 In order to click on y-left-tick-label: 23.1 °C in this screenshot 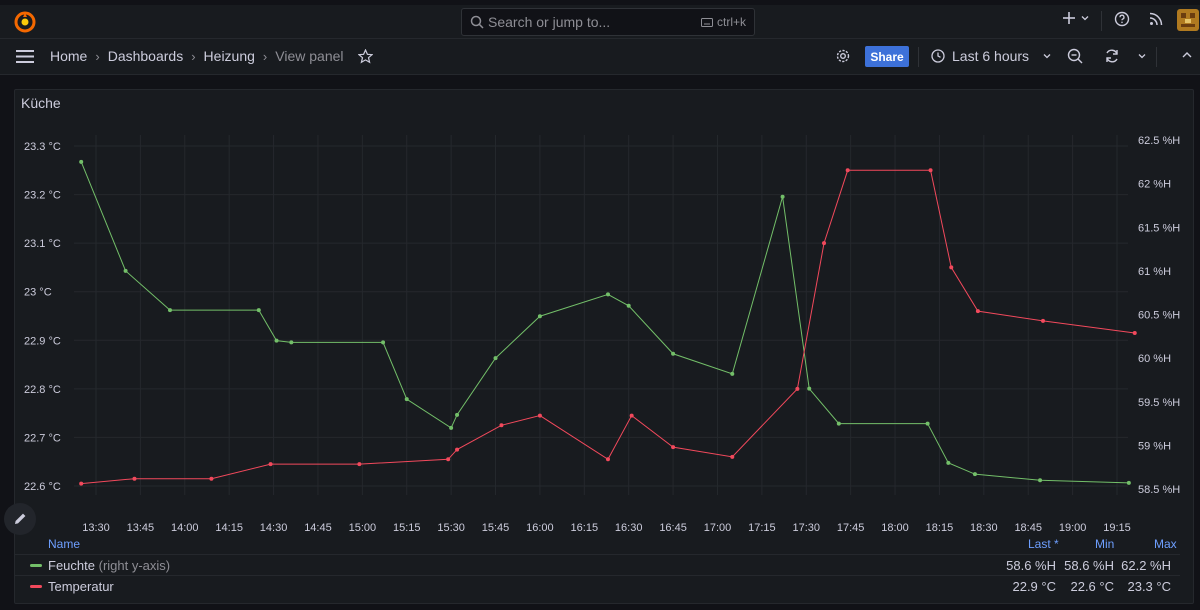, I will do `click(42, 244)`.